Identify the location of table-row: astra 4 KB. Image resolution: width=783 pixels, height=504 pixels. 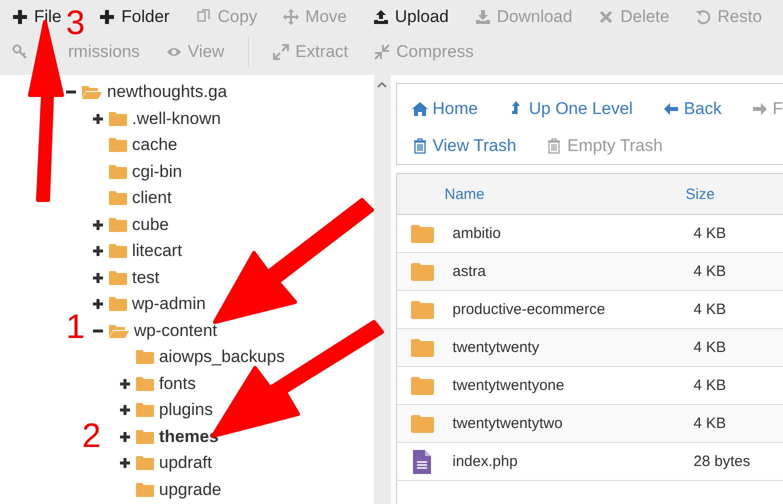
(589, 272).